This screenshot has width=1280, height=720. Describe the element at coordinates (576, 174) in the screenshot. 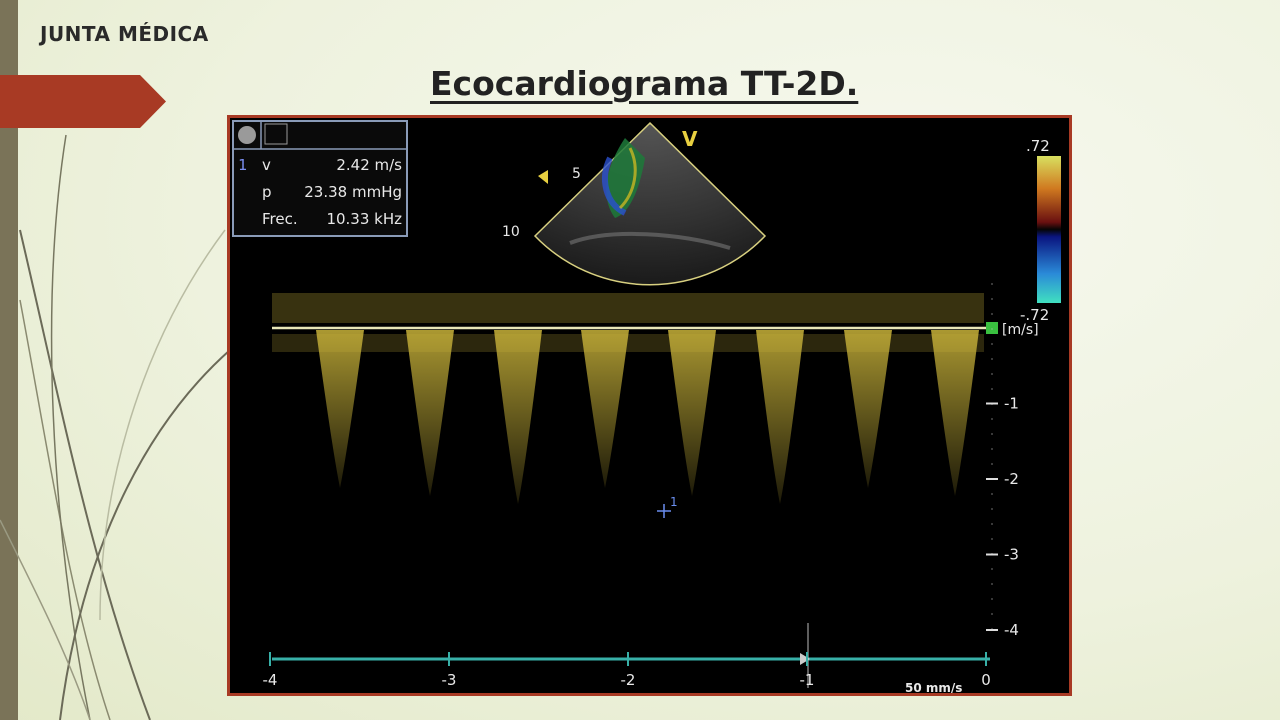

I see `sector-depth-5: 5` at that location.